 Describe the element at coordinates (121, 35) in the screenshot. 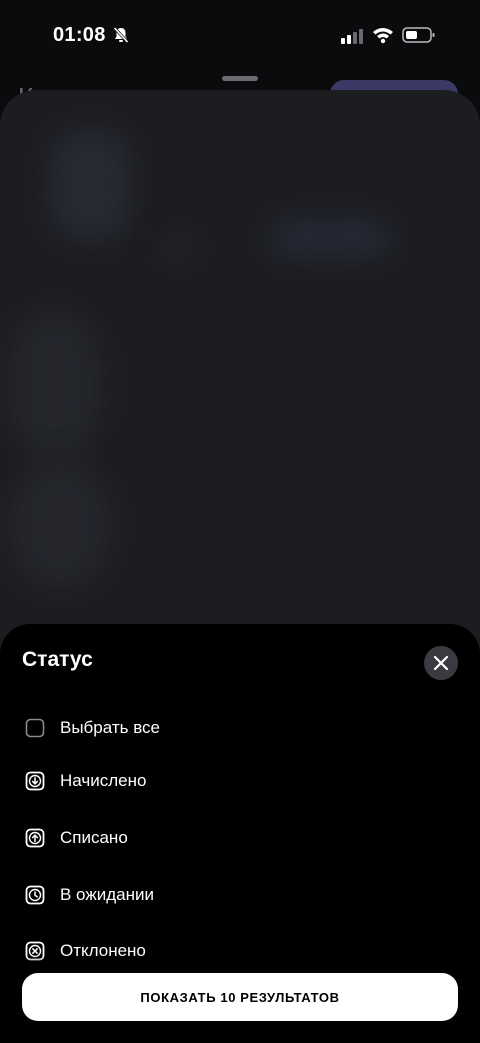

I see `bell-slash-icon` at that location.